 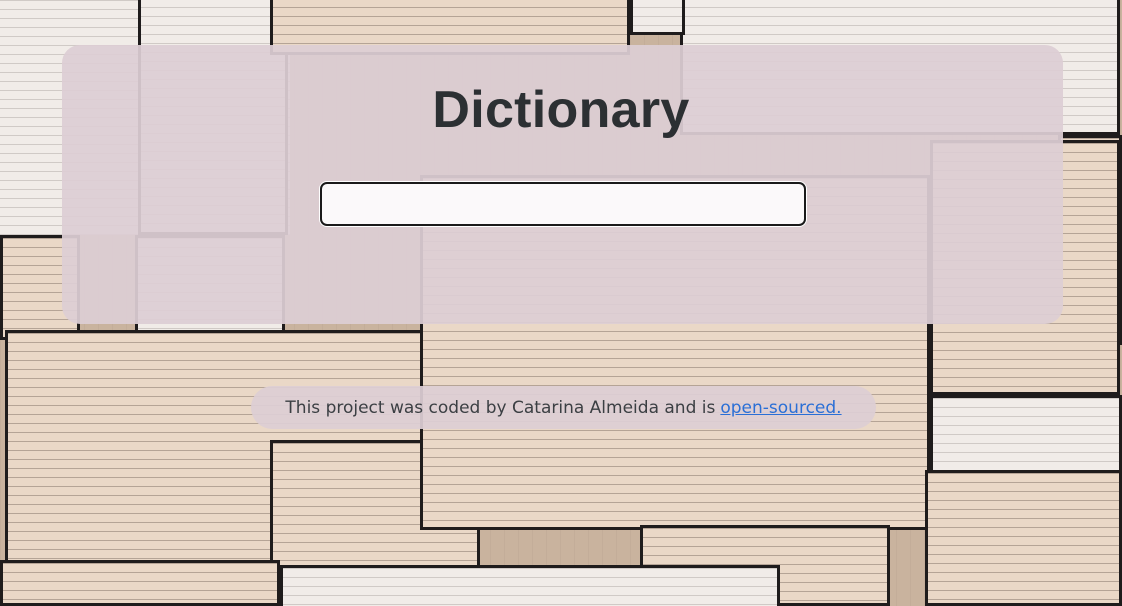 What do you see at coordinates (563, 204) in the screenshot?
I see `search-input` at bounding box center [563, 204].